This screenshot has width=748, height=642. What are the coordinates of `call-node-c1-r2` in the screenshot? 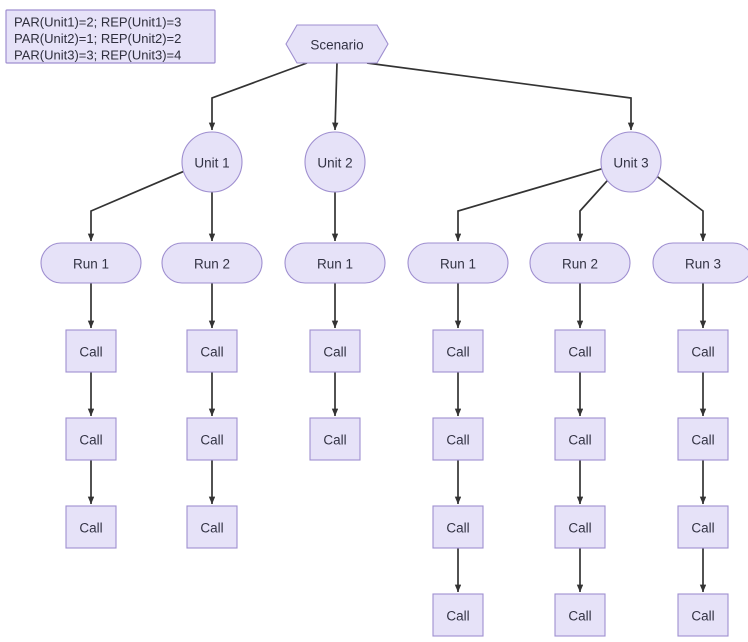 It's located at (91, 439).